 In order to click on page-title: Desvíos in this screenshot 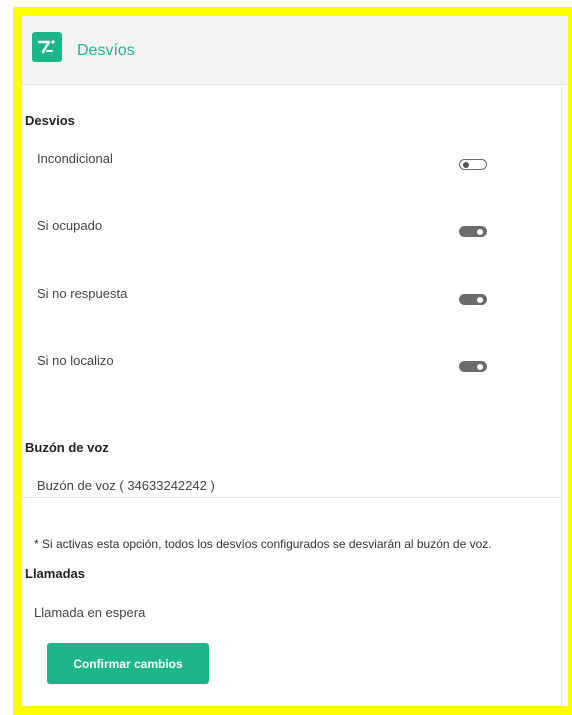, I will do `click(106, 50)`.